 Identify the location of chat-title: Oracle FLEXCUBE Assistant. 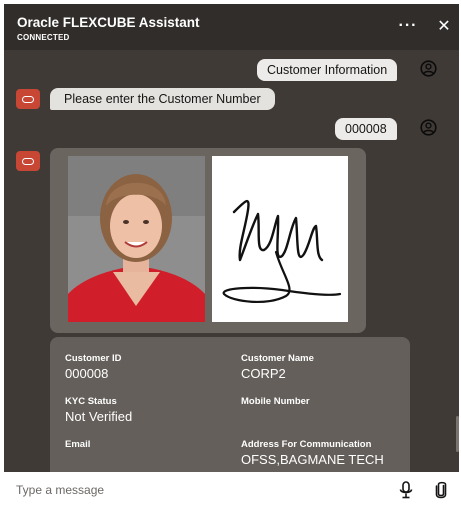
(108, 22).